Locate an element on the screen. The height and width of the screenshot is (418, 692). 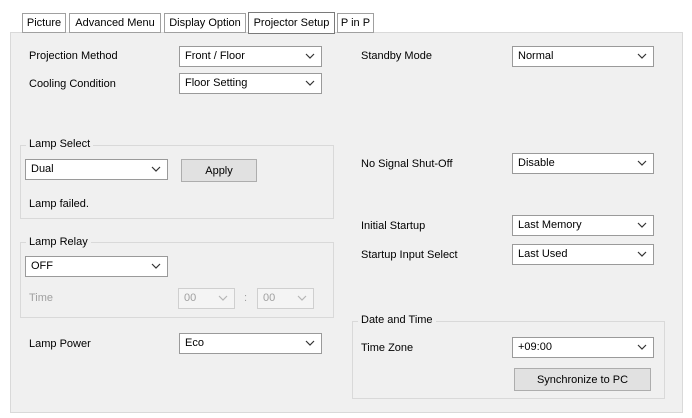
date-time-group-title: Date and Time is located at coordinates (397, 320).